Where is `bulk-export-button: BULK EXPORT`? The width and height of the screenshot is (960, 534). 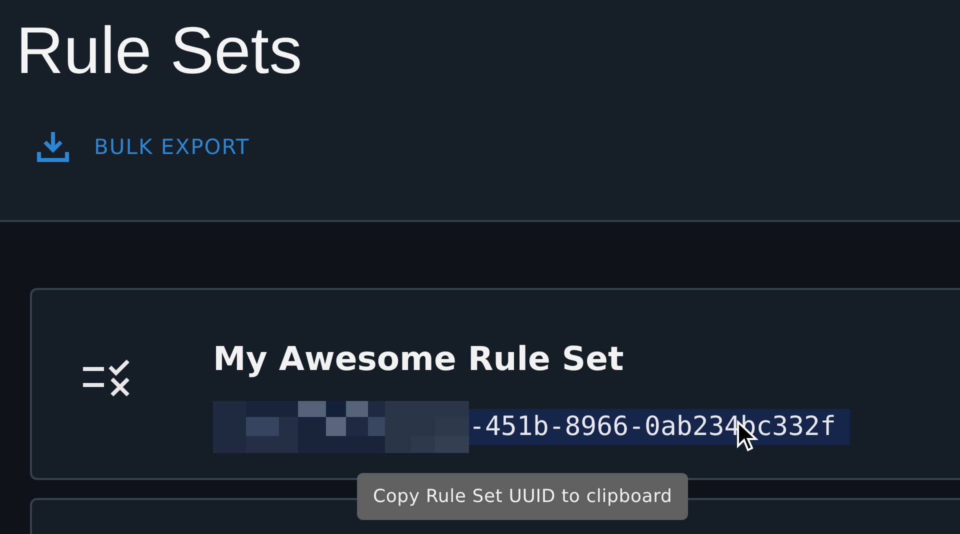
bulk-export-button: BULK EXPORT is located at coordinates (143, 147).